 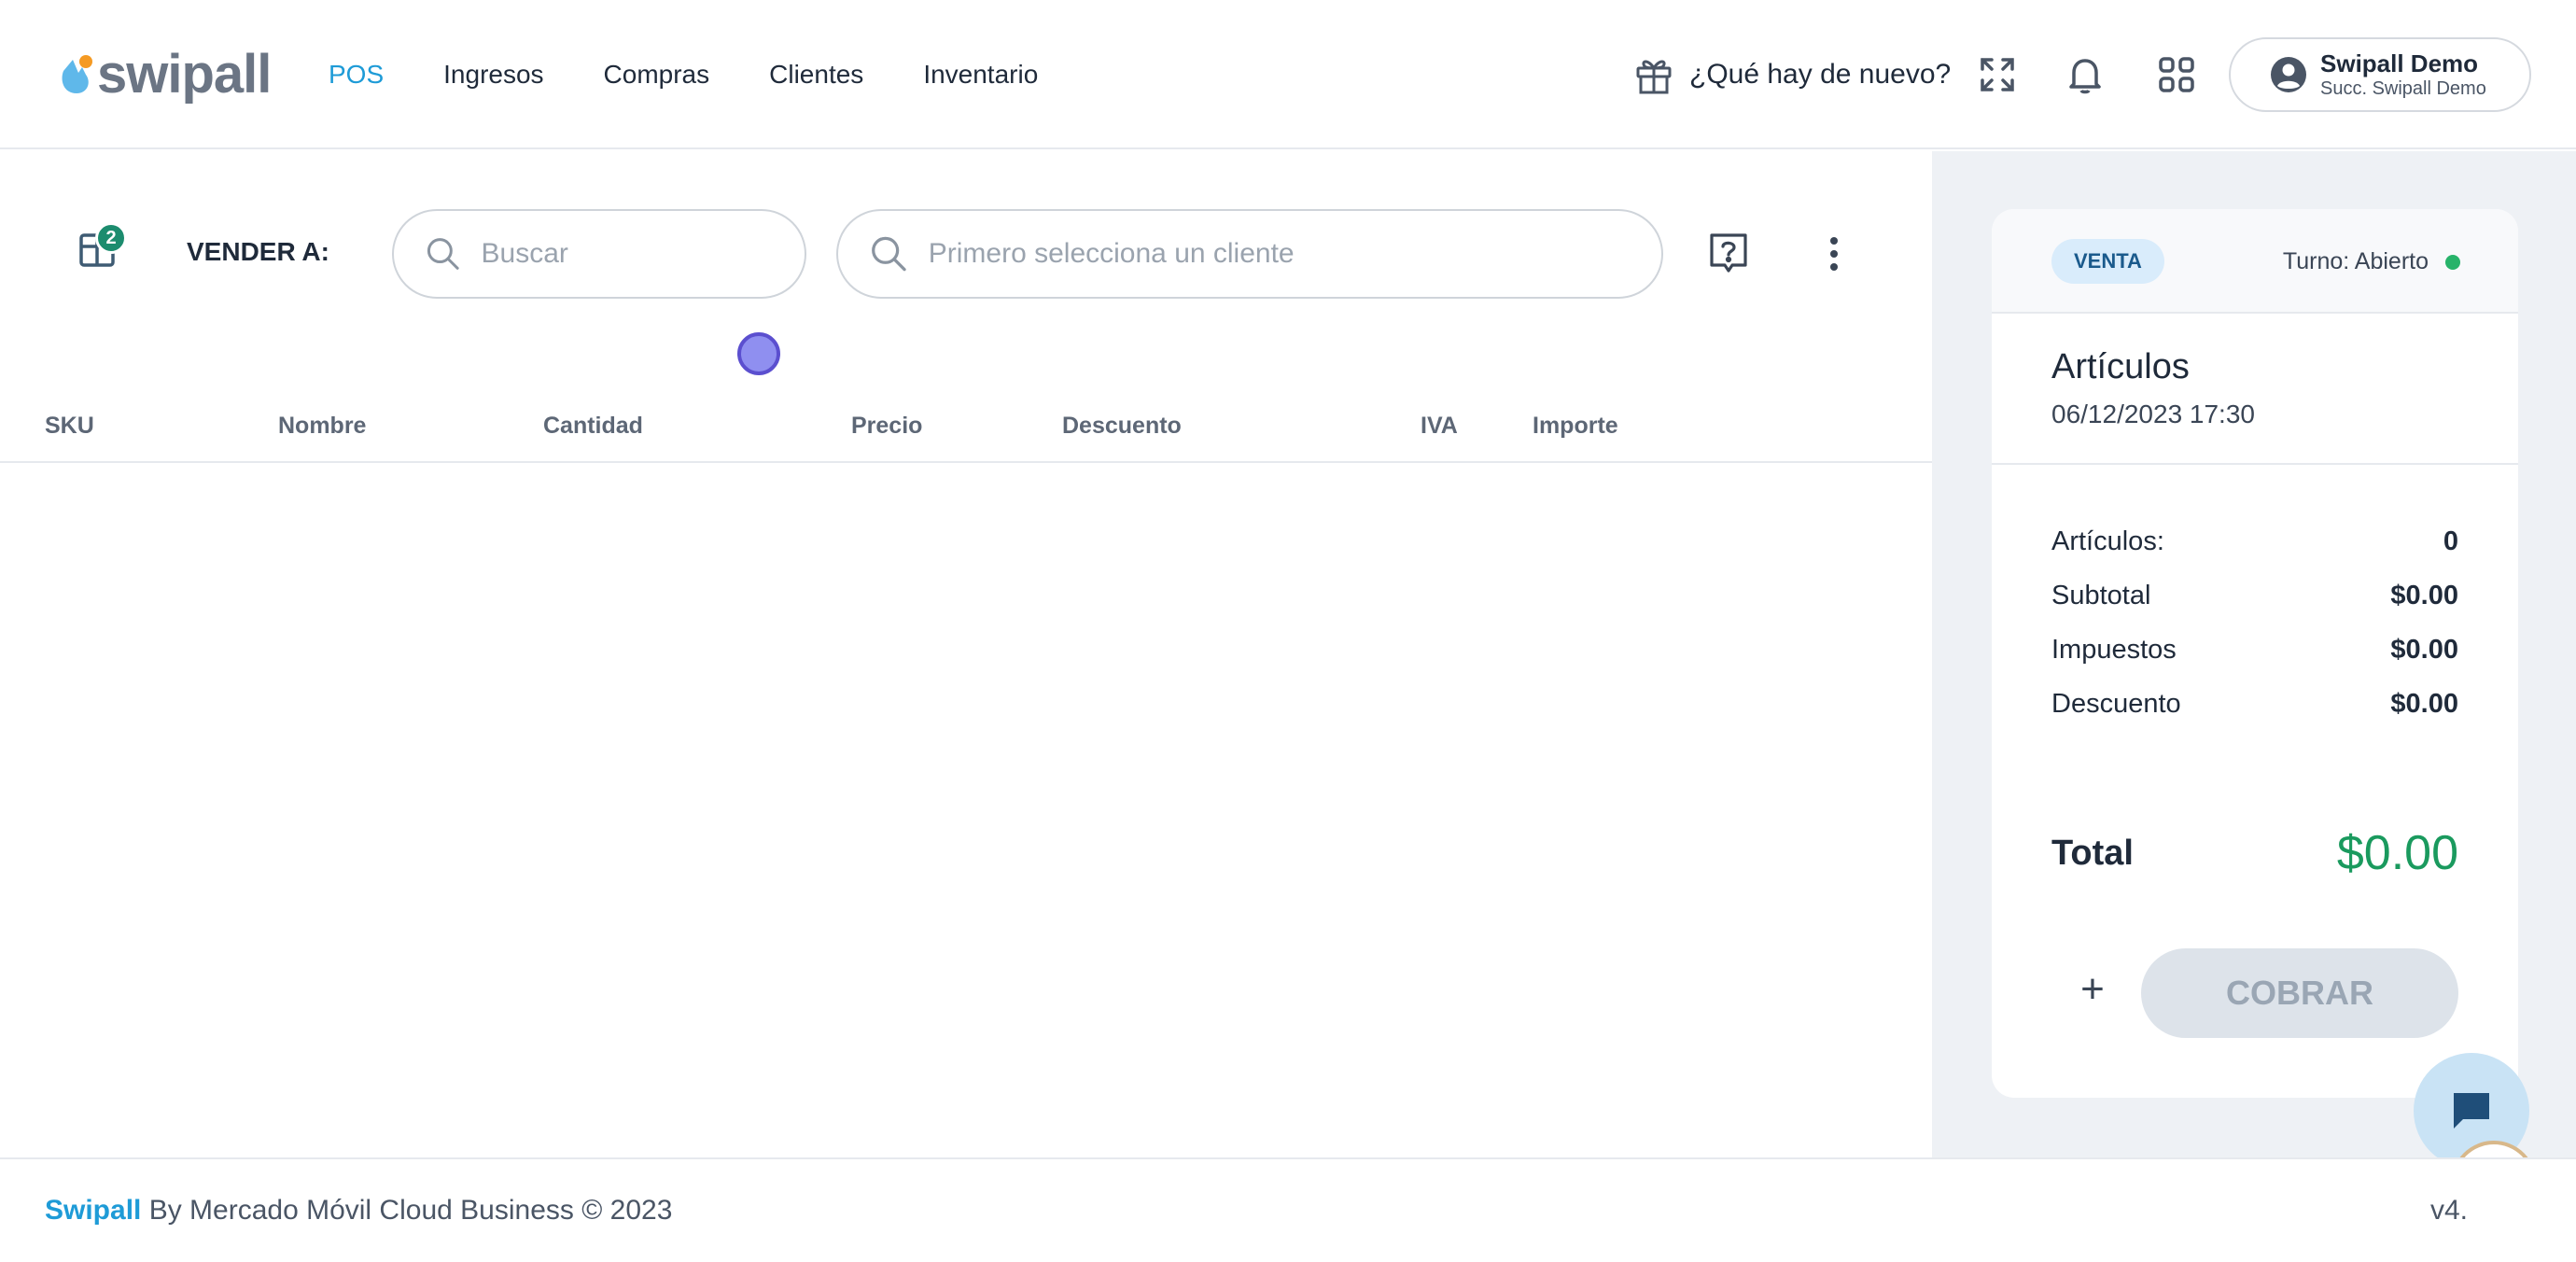 I want to click on sell-to-label: VENDER A:, so click(x=258, y=252).